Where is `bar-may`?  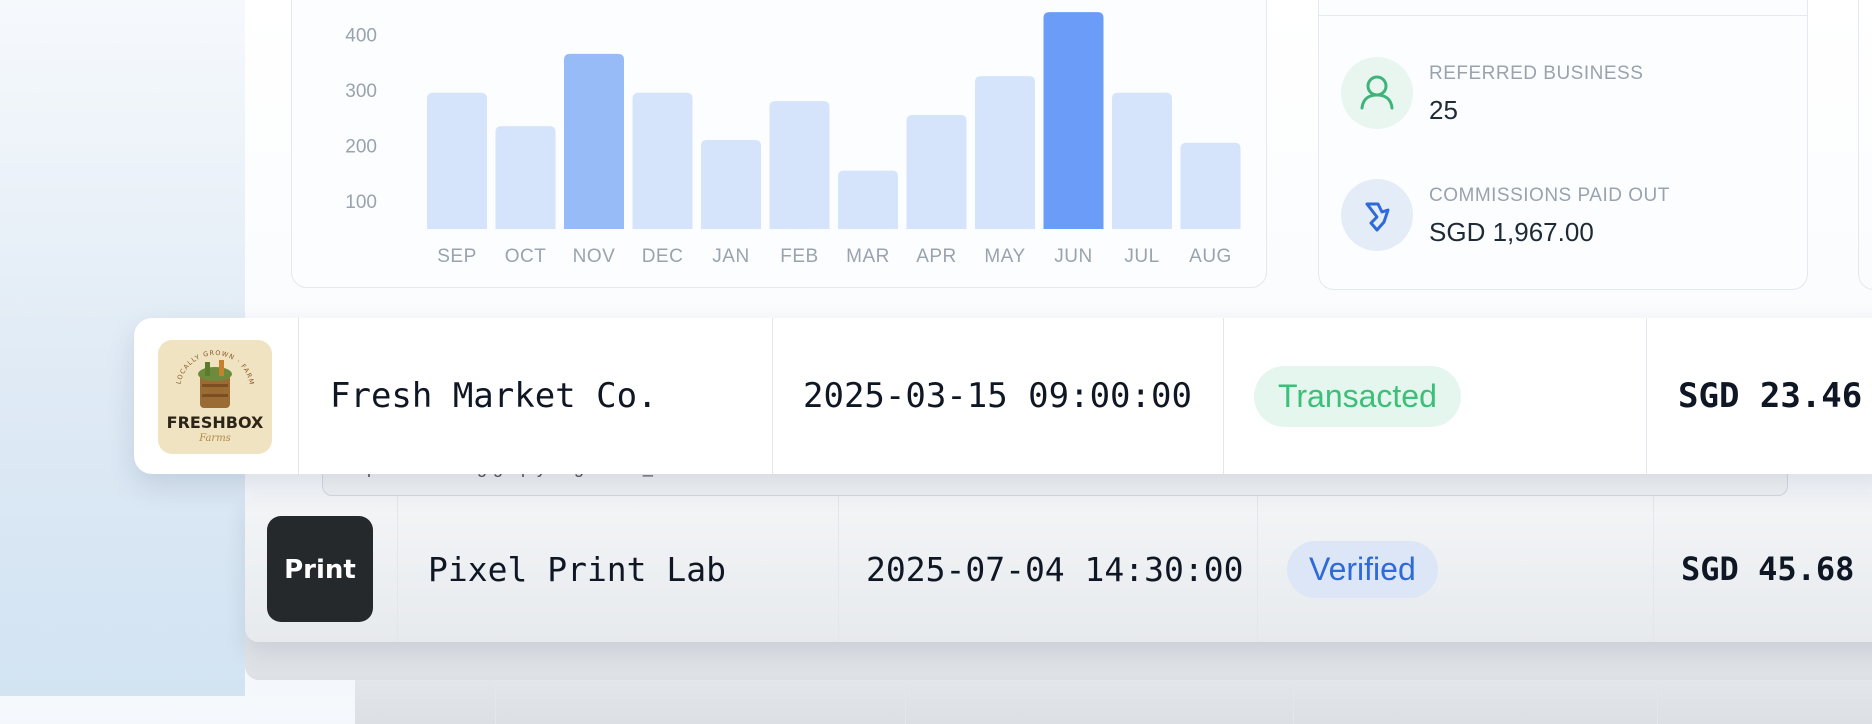 bar-may is located at coordinates (1005, 152).